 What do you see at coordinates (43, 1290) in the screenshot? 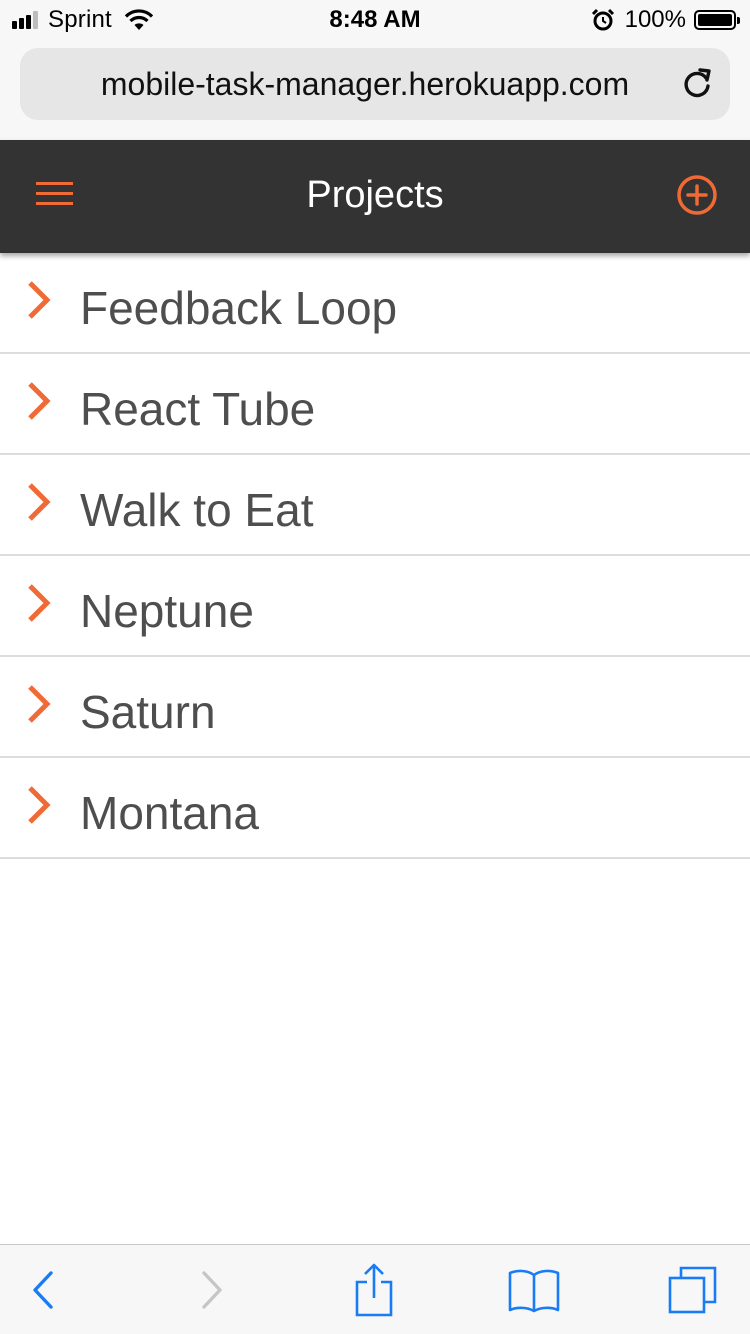
I see `back-icon` at bounding box center [43, 1290].